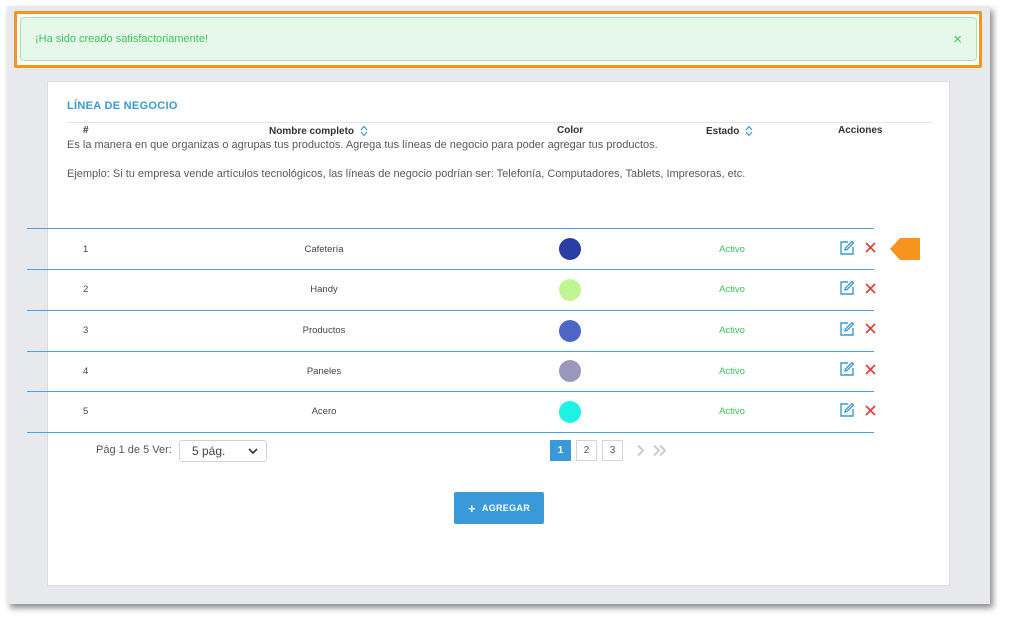 This screenshot has height=621, width=1018. Describe the element at coordinates (86, 289) in the screenshot. I see `row-num: 2` at that location.